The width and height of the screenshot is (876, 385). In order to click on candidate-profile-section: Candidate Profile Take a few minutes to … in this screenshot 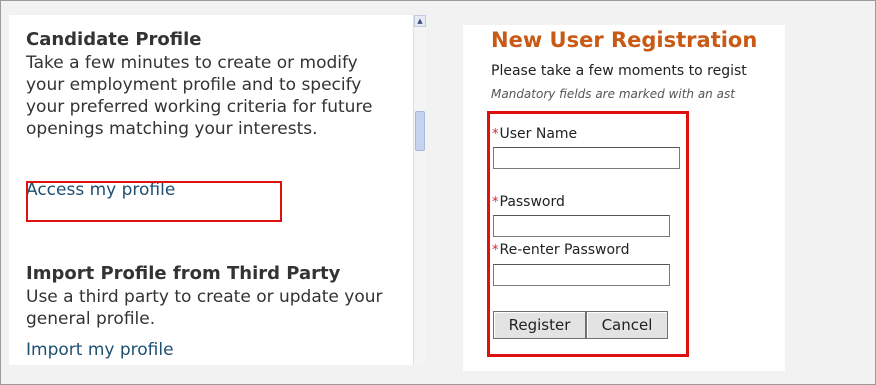, I will do `click(211, 84)`.